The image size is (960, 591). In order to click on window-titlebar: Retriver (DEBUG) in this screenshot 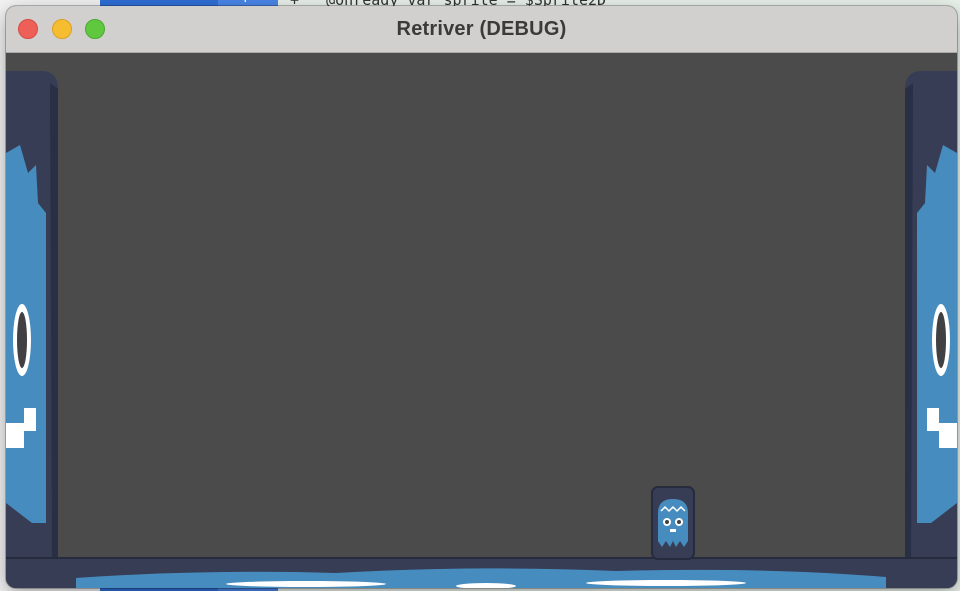, I will do `click(481, 29)`.